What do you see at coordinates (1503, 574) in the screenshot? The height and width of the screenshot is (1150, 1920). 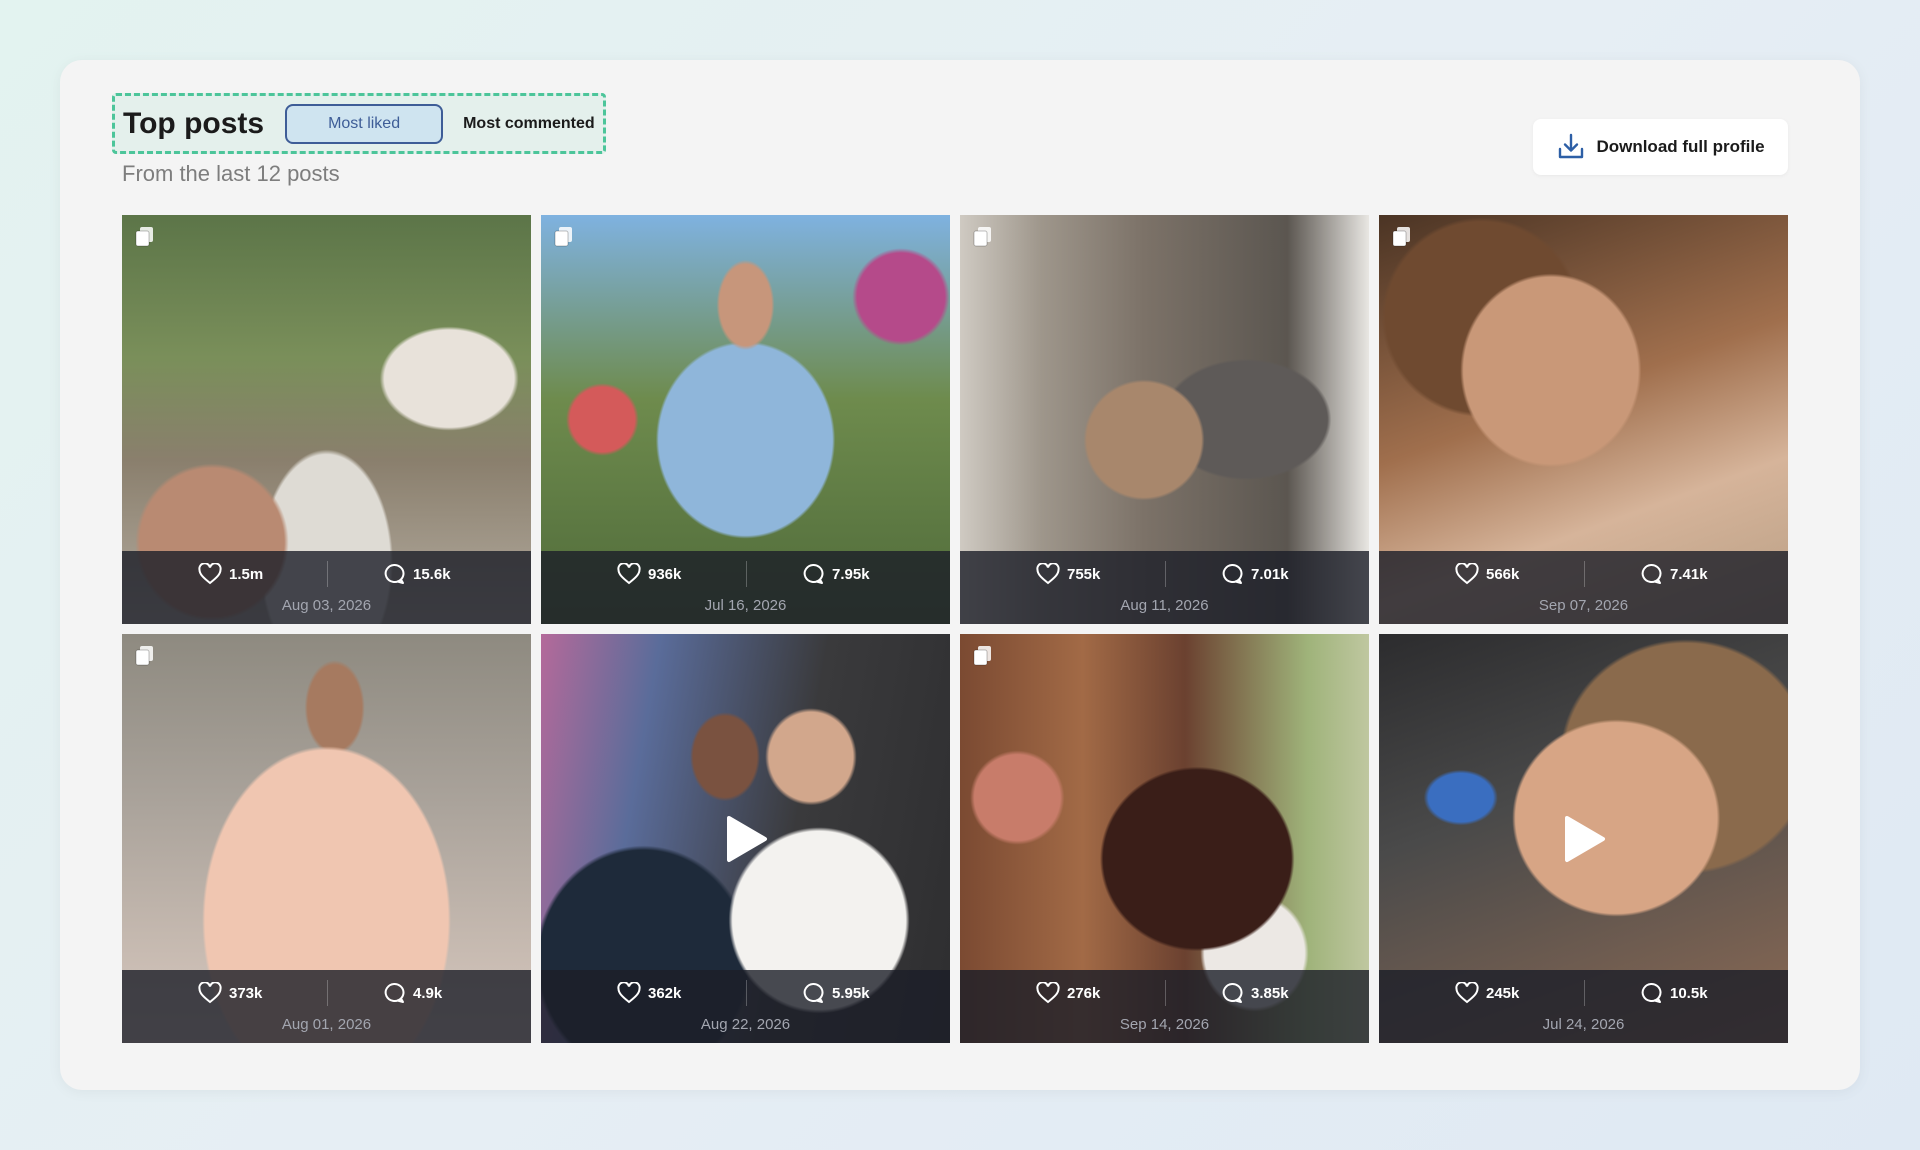 I see `likes-value: 566k` at bounding box center [1503, 574].